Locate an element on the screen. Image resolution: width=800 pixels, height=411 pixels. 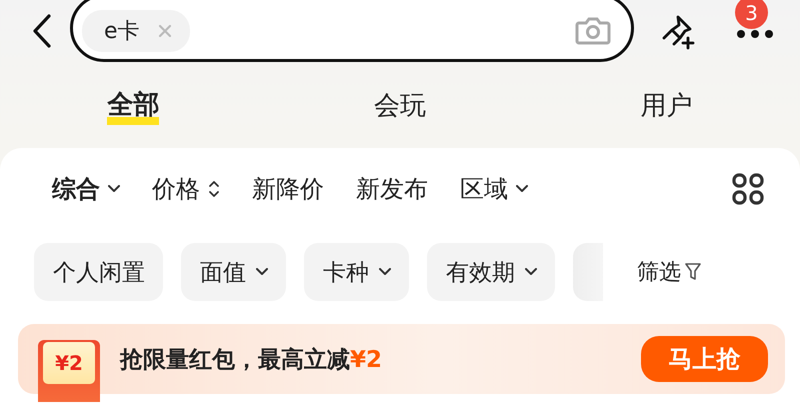
more-icon is located at coordinates (755, 34).